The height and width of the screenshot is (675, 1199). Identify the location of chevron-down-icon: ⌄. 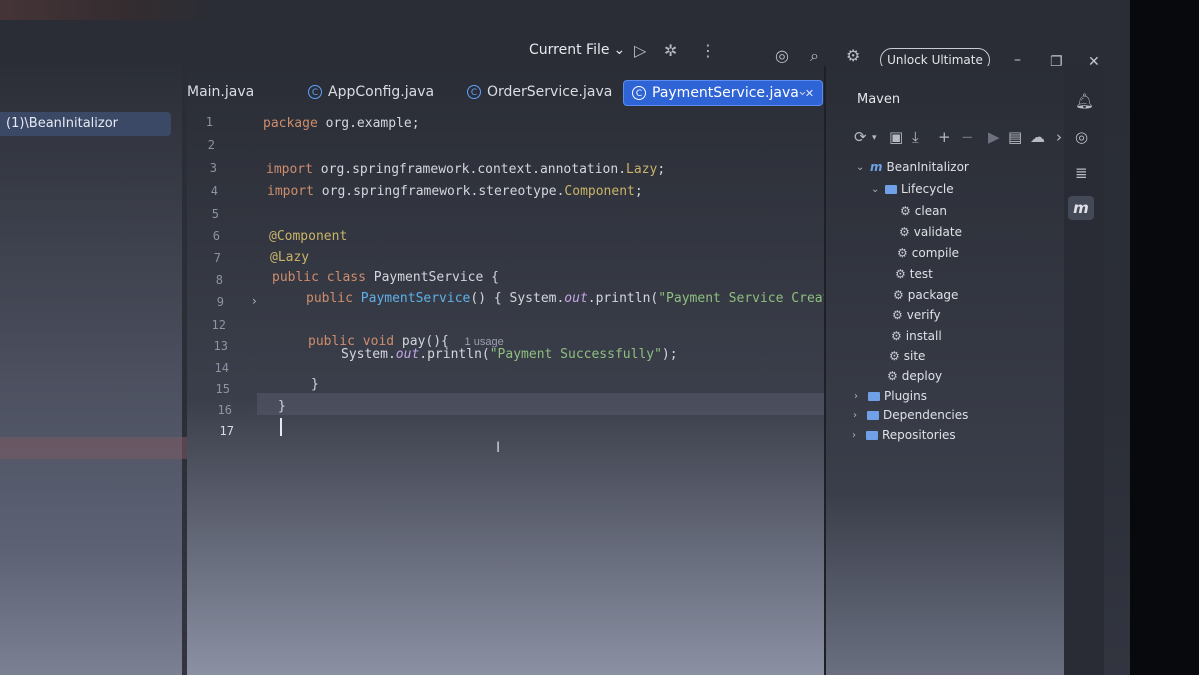
(875, 189).